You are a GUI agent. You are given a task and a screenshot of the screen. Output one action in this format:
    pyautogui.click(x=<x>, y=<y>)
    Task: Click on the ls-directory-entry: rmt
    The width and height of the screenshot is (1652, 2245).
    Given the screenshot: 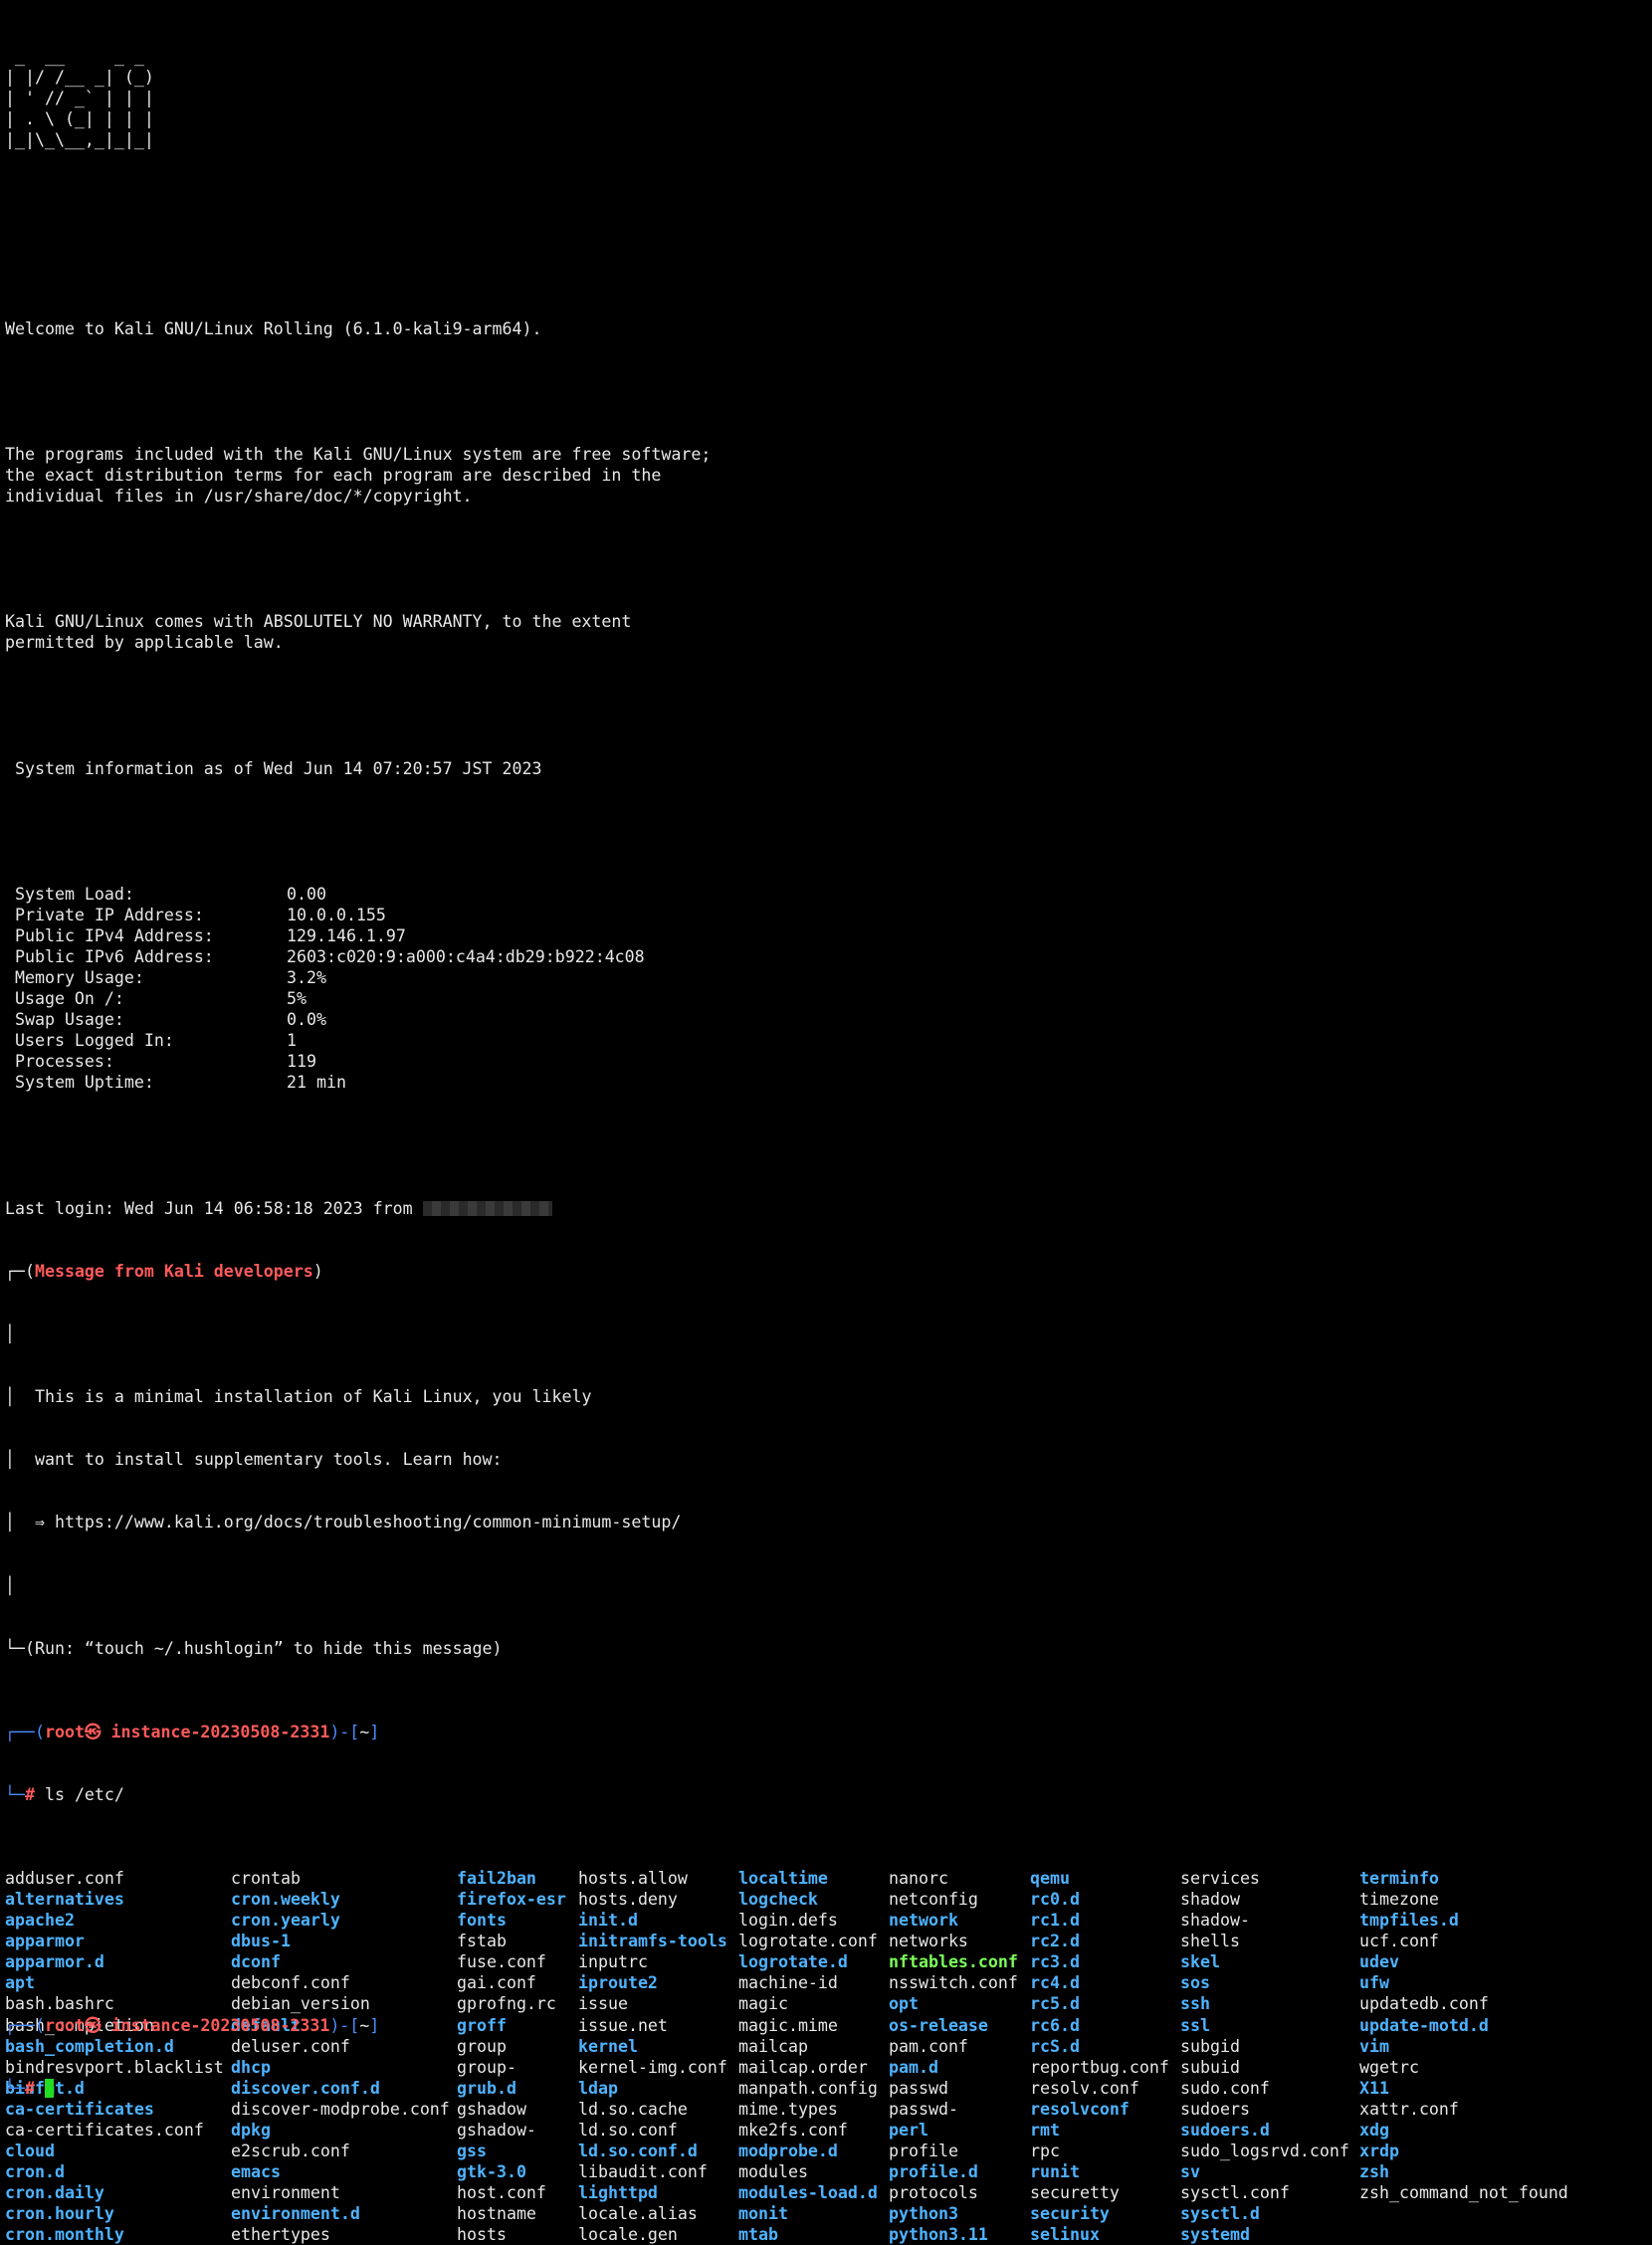 What is the action you would take?
    pyautogui.click(x=1045, y=2130)
    